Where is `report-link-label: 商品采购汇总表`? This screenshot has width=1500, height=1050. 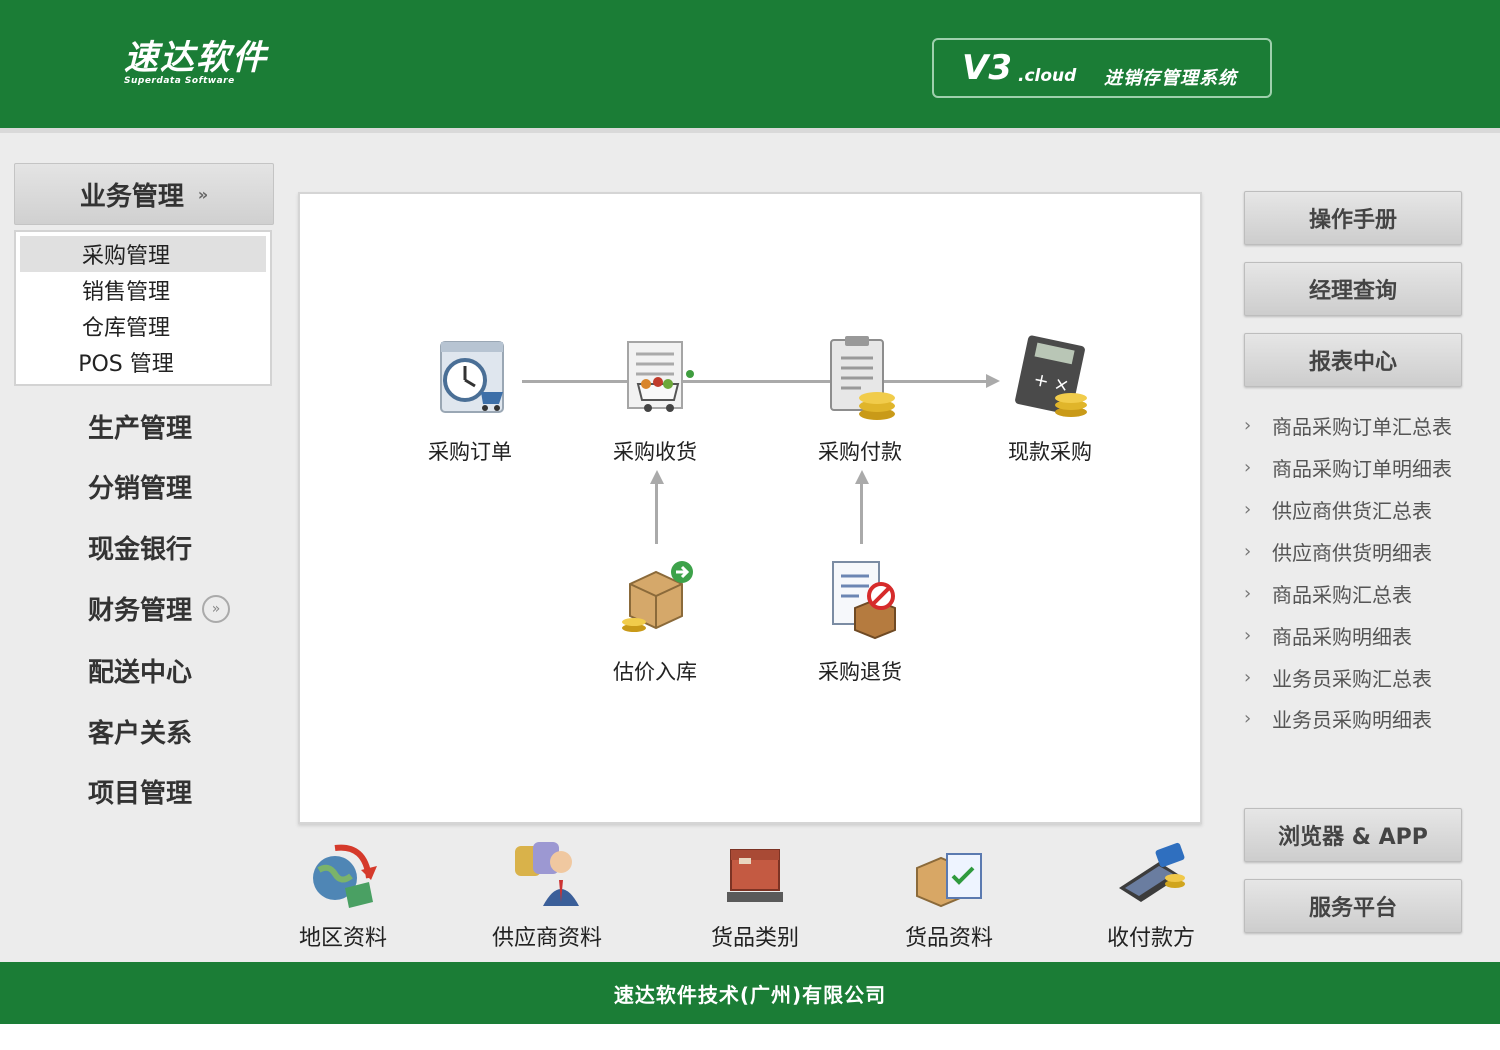 report-link-label: 商品采购汇总表 is located at coordinates (1342, 594).